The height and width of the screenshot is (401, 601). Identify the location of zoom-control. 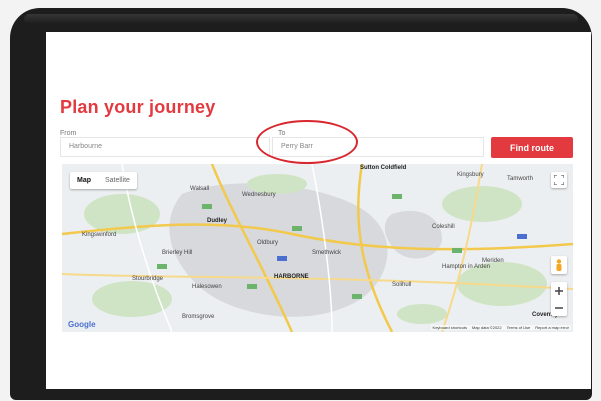
(559, 299).